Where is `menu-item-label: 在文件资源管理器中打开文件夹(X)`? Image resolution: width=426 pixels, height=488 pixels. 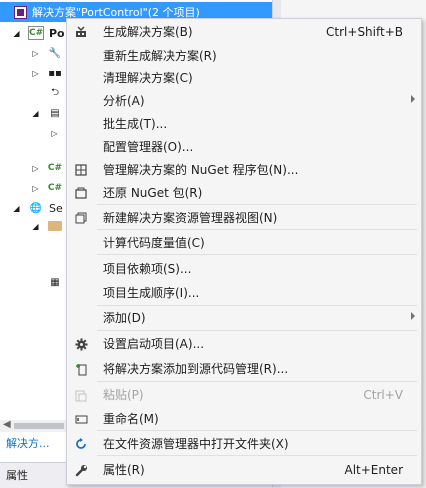 menu-item-label: 在文件资源管理器中打开文件夹(X) is located at coordinates (196, 444).